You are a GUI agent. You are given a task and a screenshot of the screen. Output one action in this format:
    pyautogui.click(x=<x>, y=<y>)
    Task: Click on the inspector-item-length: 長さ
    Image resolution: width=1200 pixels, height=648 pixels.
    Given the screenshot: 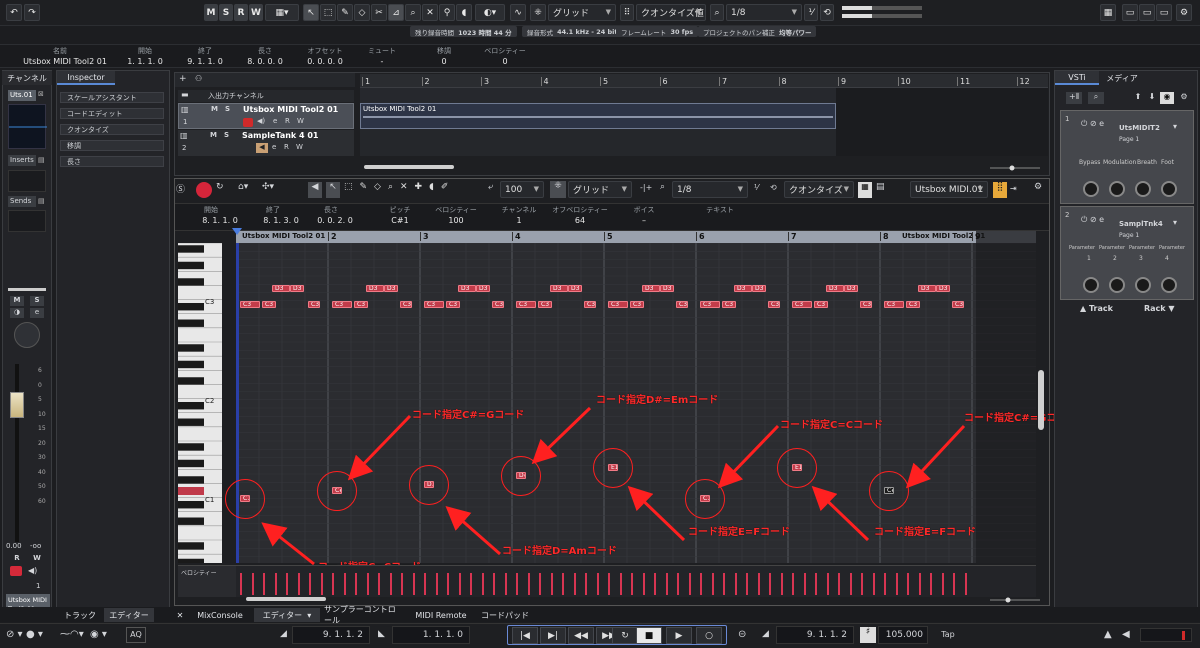 What is the action you would take?
    pyautogui.click(x=112, y=161)
    